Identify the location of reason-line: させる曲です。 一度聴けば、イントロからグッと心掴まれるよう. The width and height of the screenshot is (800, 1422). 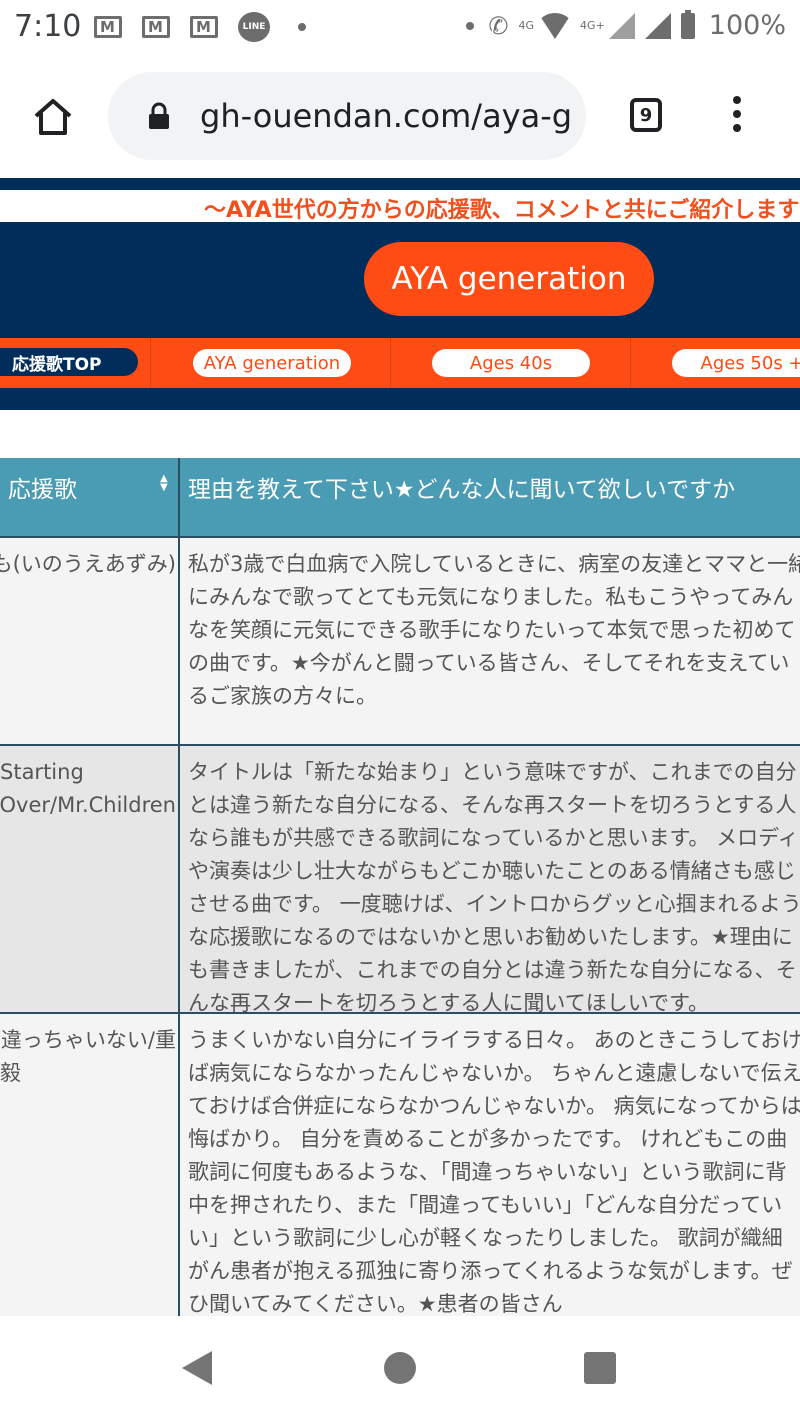
(494, 904).